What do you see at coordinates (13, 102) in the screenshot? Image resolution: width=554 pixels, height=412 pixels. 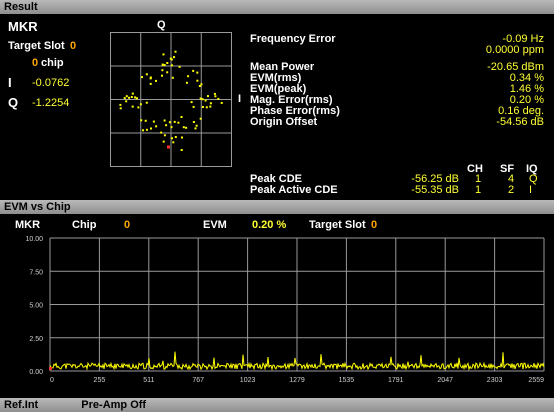 I see `q-label: Q` at bounding box center [13, 102].